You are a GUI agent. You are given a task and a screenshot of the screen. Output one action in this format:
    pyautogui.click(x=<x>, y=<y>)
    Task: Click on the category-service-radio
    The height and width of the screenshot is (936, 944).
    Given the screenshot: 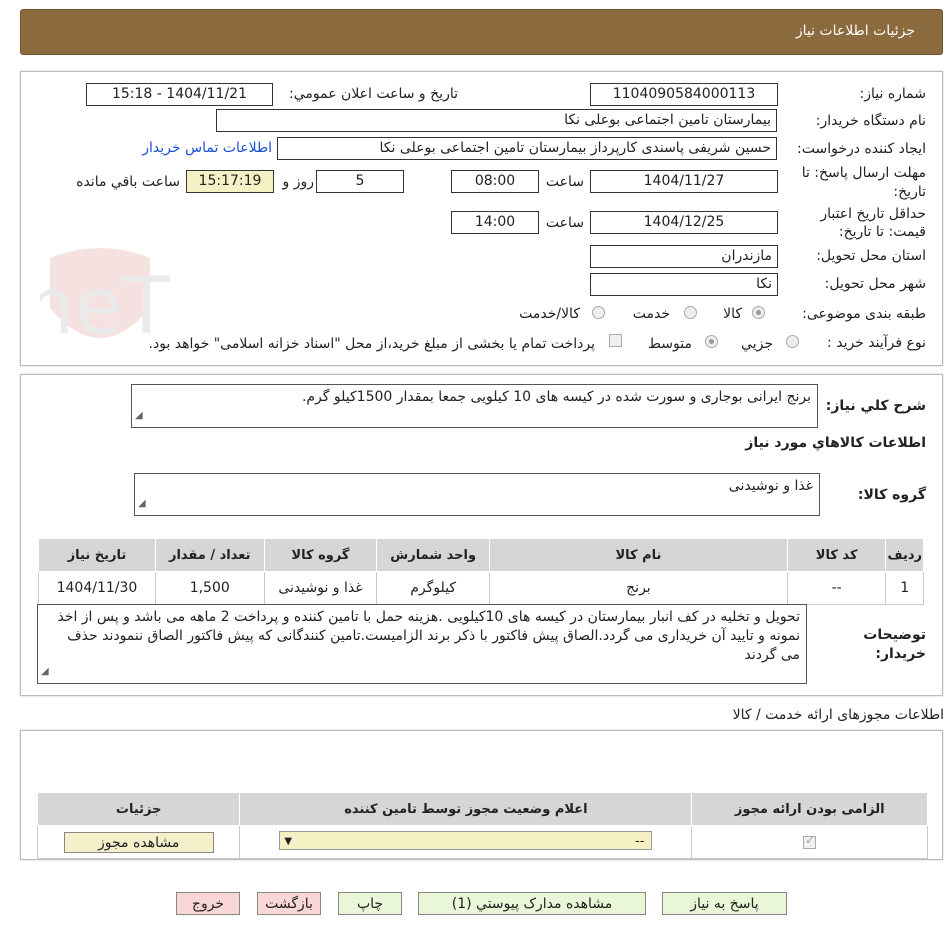 What is the action you would take?
    pyautogui.click(x=690, y=312)
    